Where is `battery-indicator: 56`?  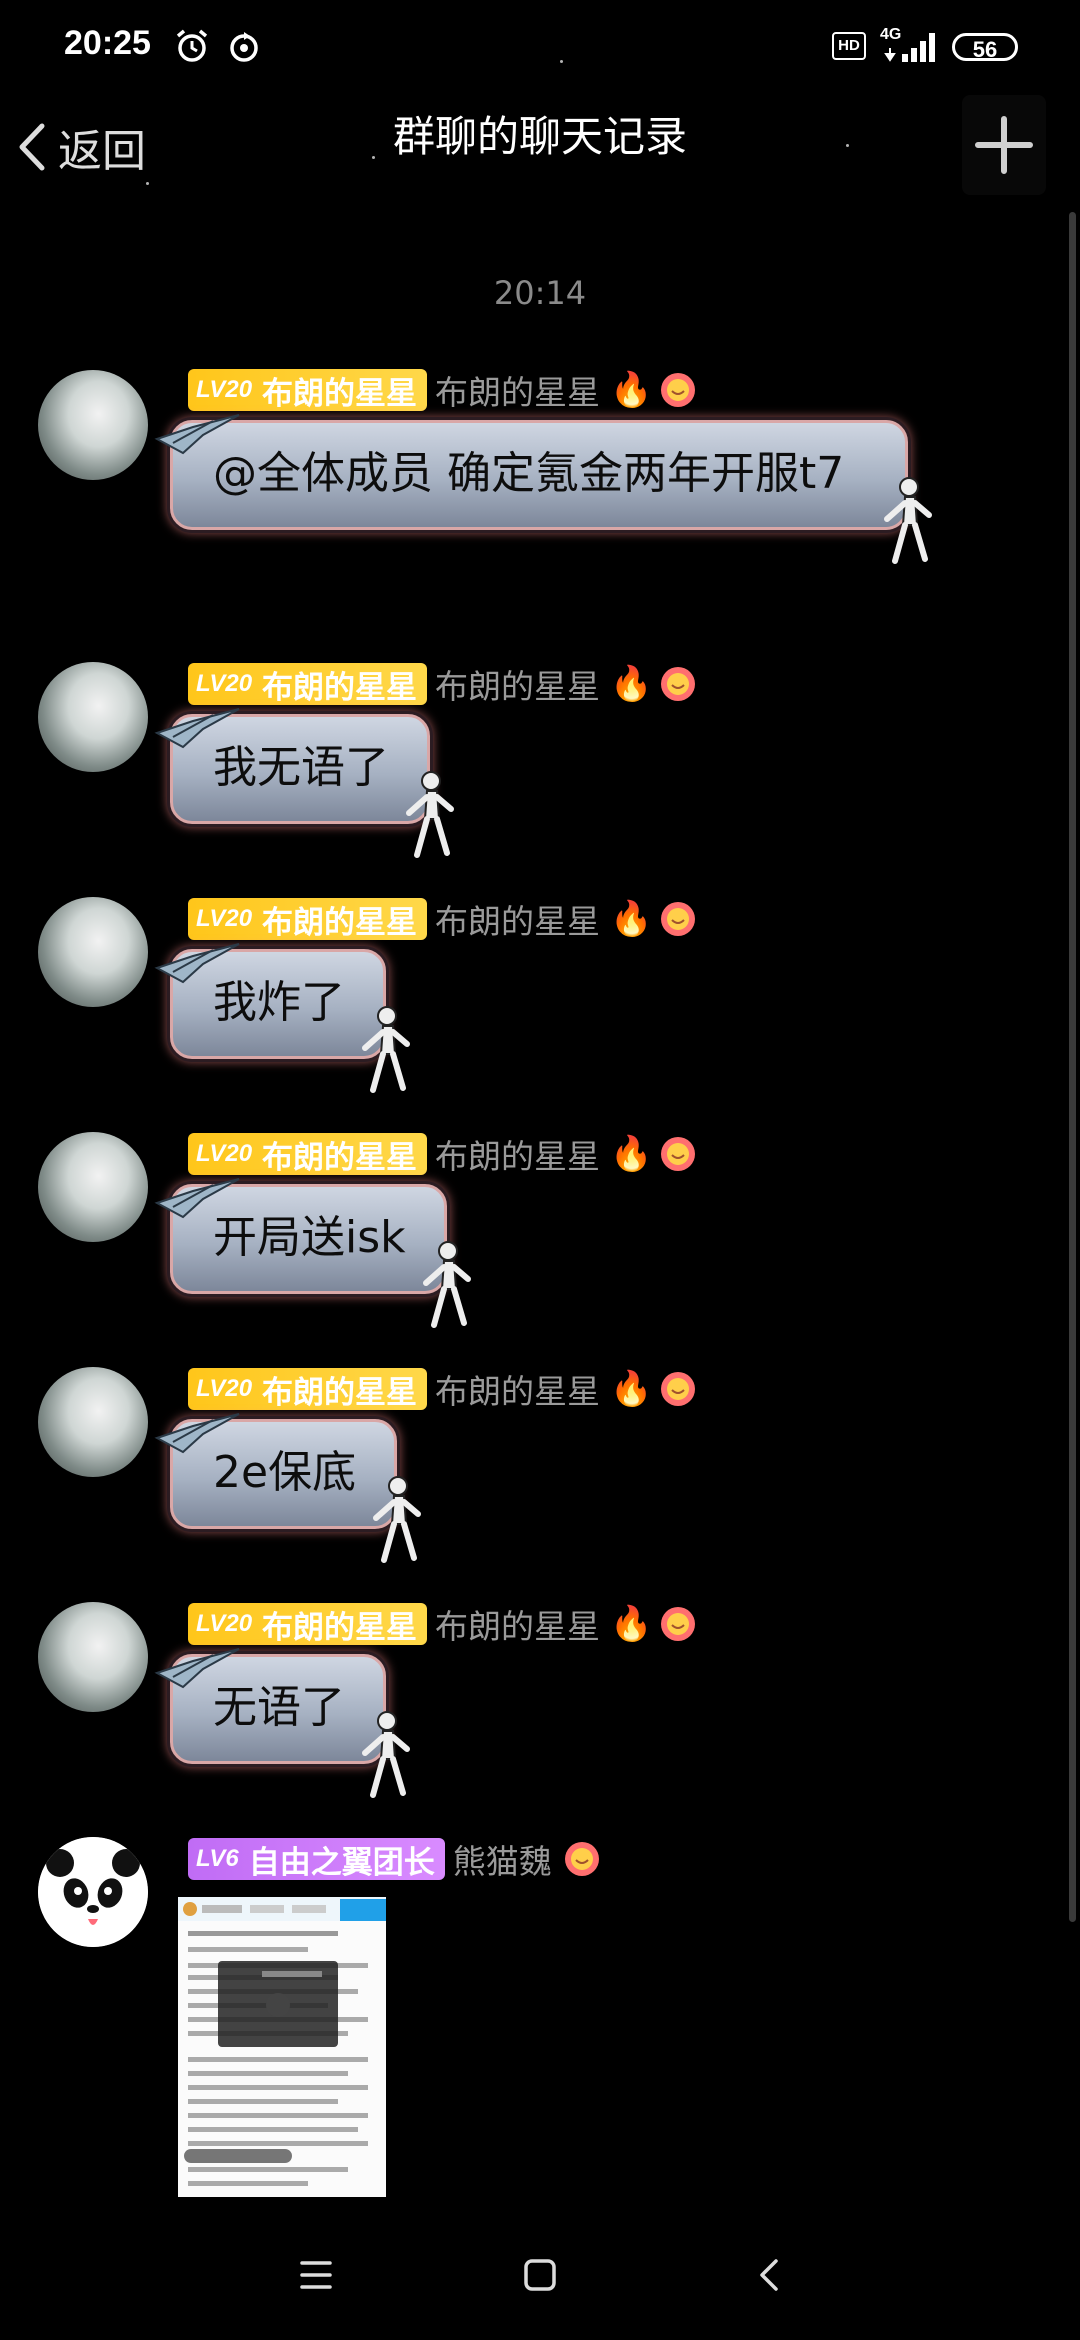 battery-indicator: 56 is located at coordinates (985, 47).